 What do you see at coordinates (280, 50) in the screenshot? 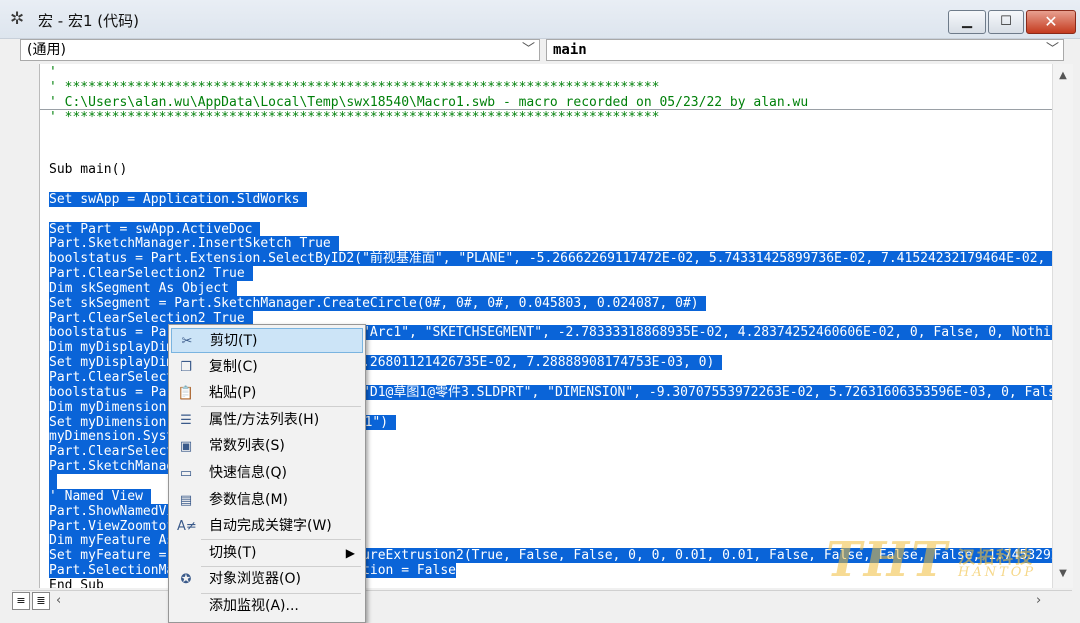
I see `object-dropdown: (通用) ﹀` at bounding box center [280, 50].